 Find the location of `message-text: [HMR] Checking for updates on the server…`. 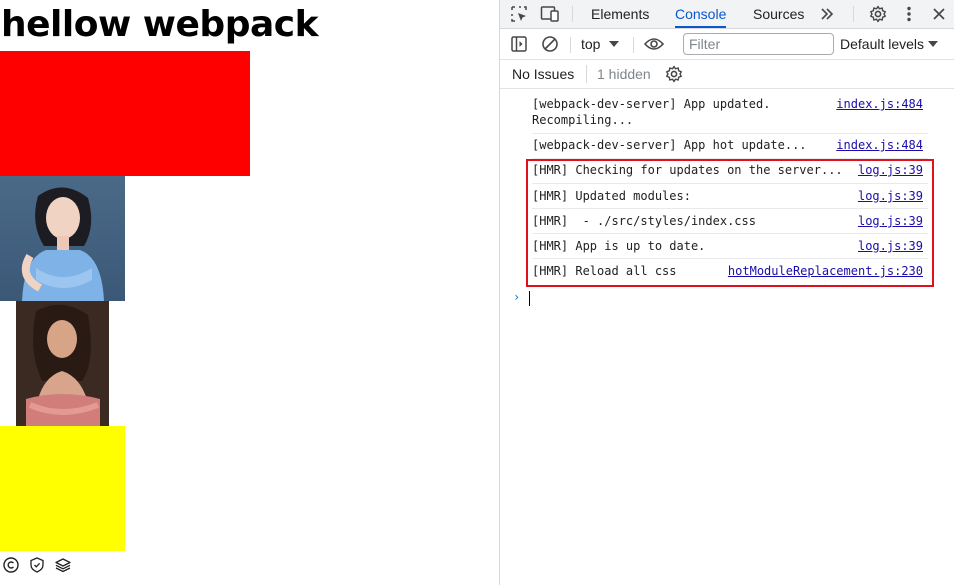

message-text: [HMR] Checking for updates on the server… is located at coordinates (687, 170).